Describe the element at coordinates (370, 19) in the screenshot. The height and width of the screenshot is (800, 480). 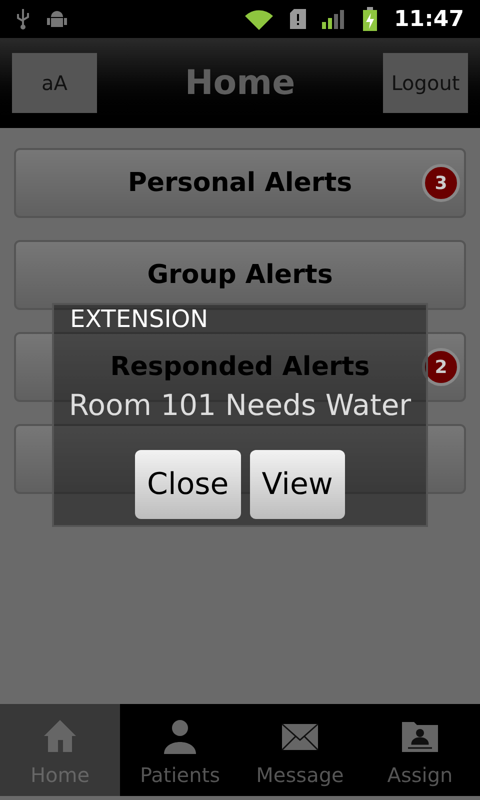
I see `battery-charging-icon` at that location.